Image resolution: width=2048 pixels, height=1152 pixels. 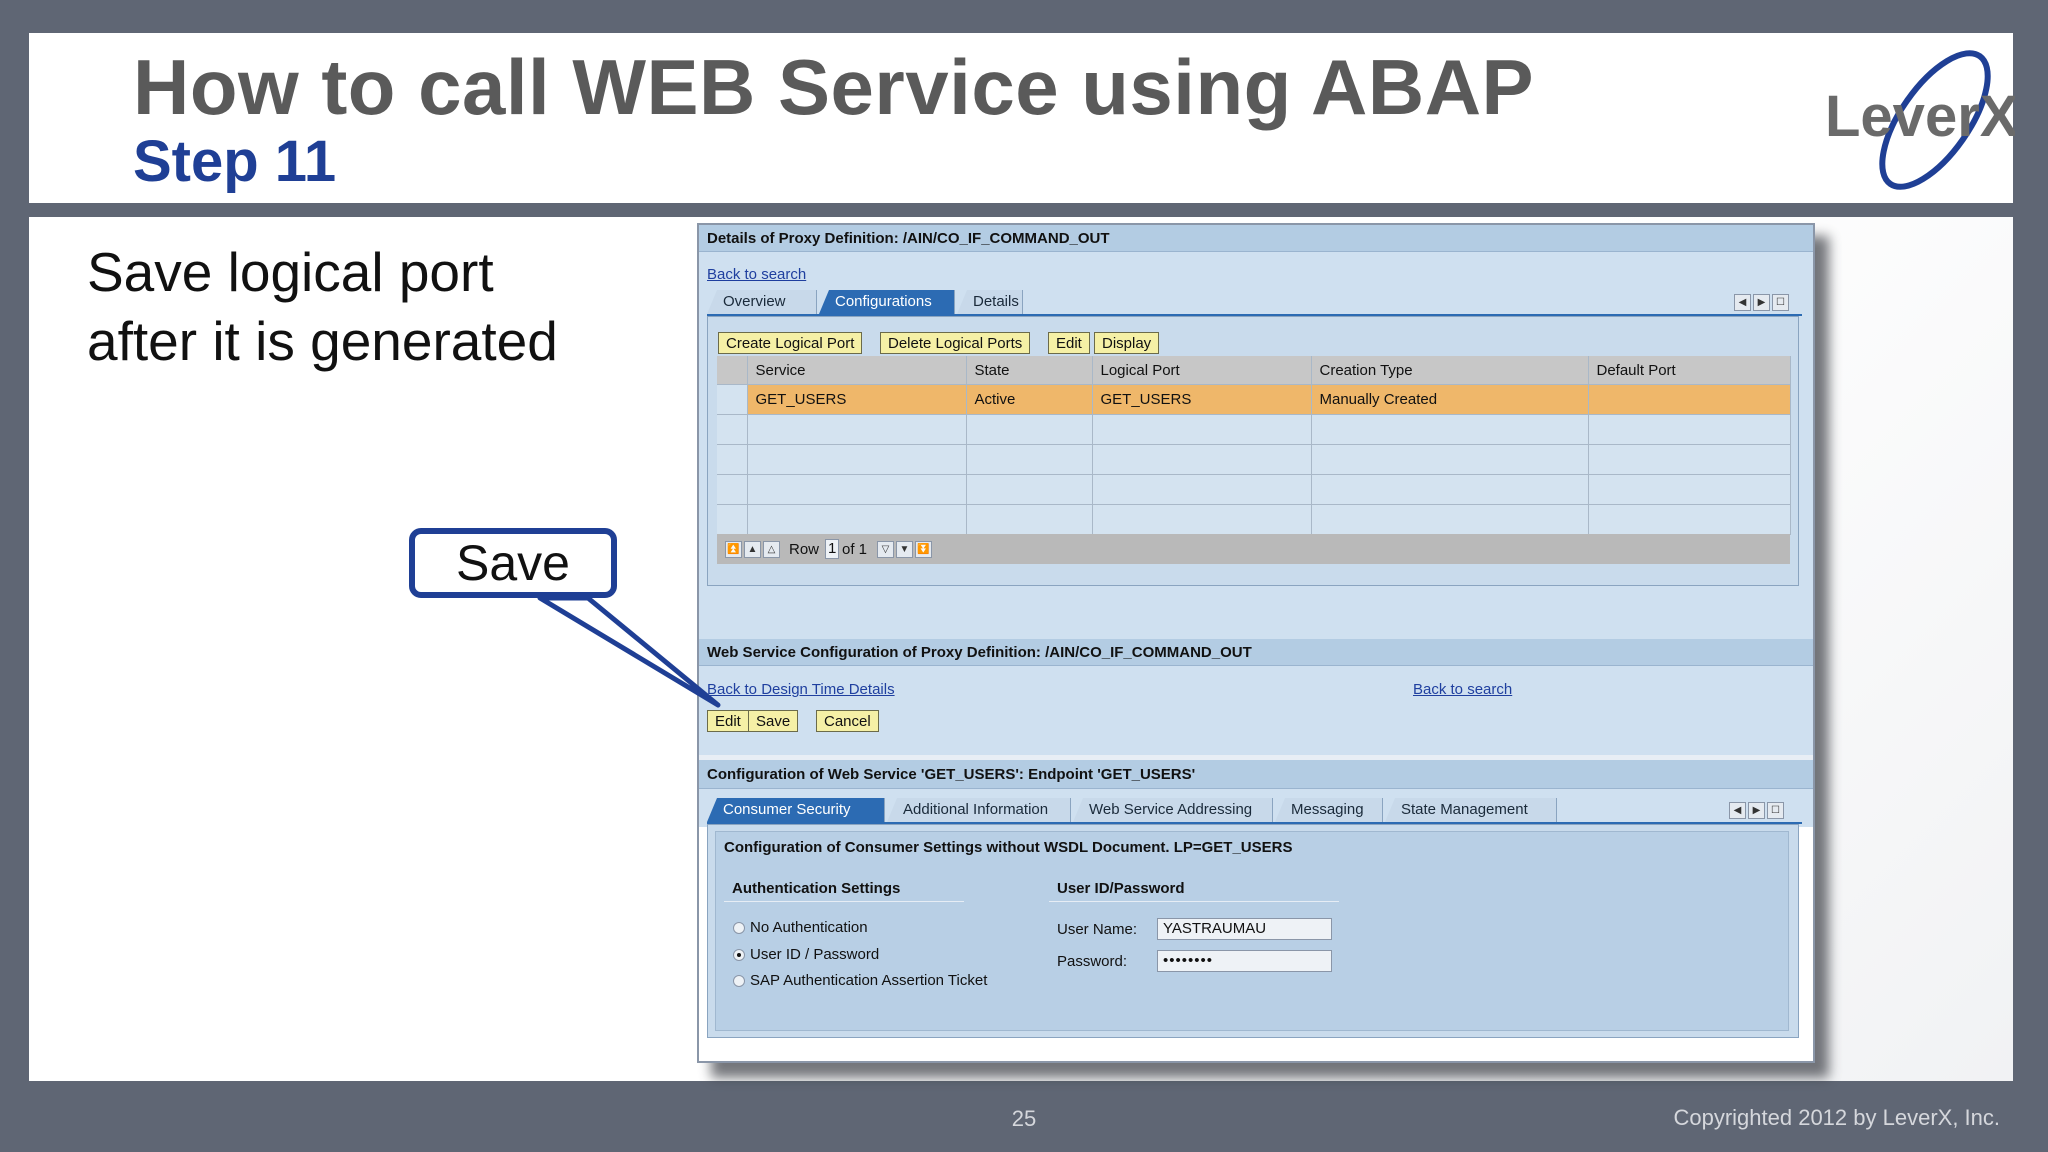 What do you see at coordinates (1471, 810) in the screenshot?
I see `tab-state-management: State Management` at bounding box center [1471, 810].